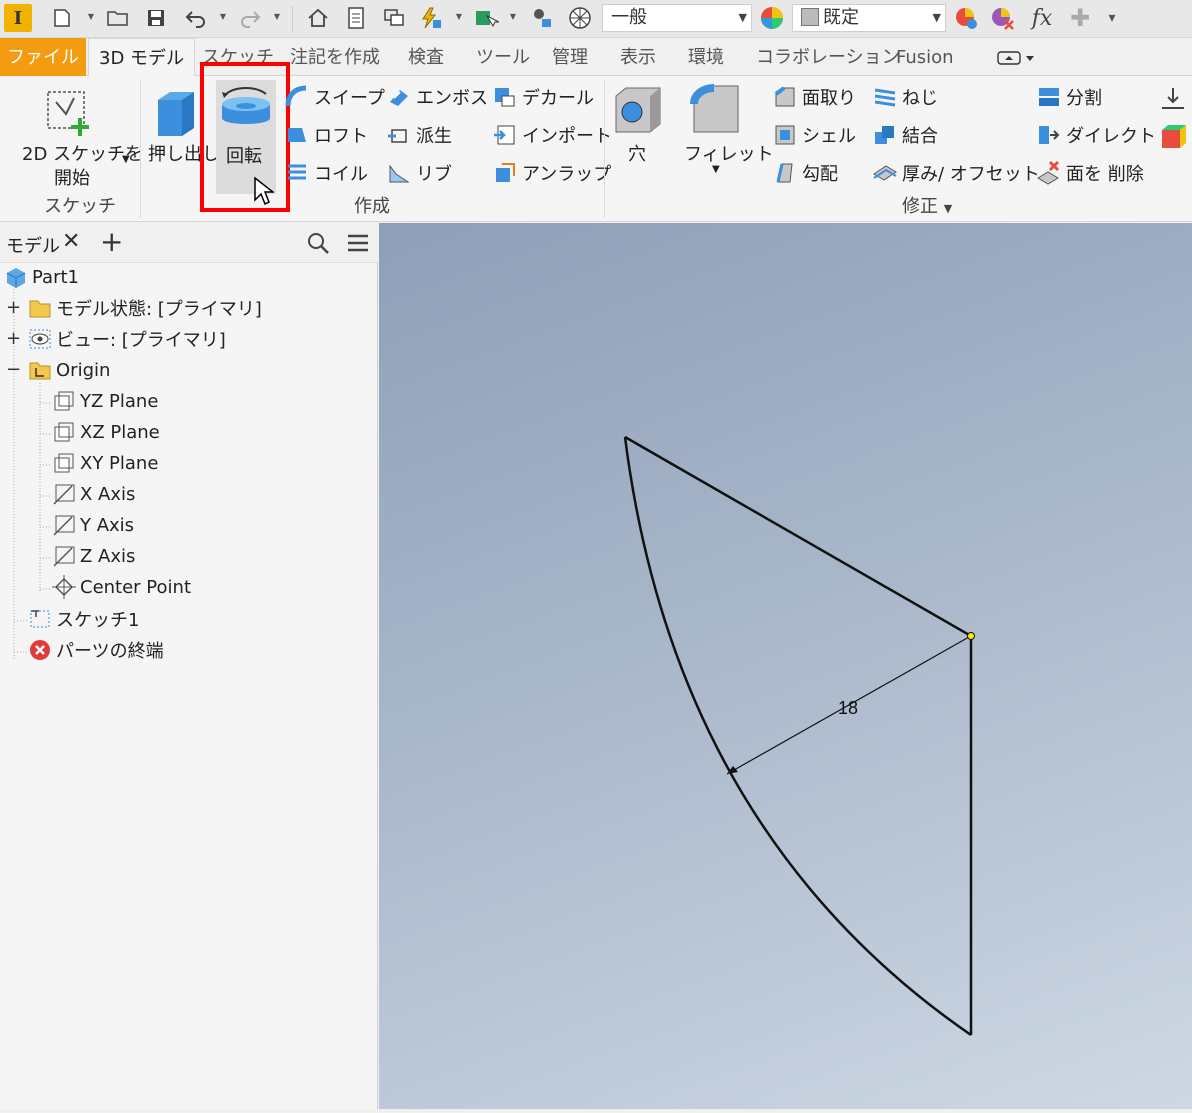  I want to click on tab-annotate: 注記を作成, so click(335, 57).